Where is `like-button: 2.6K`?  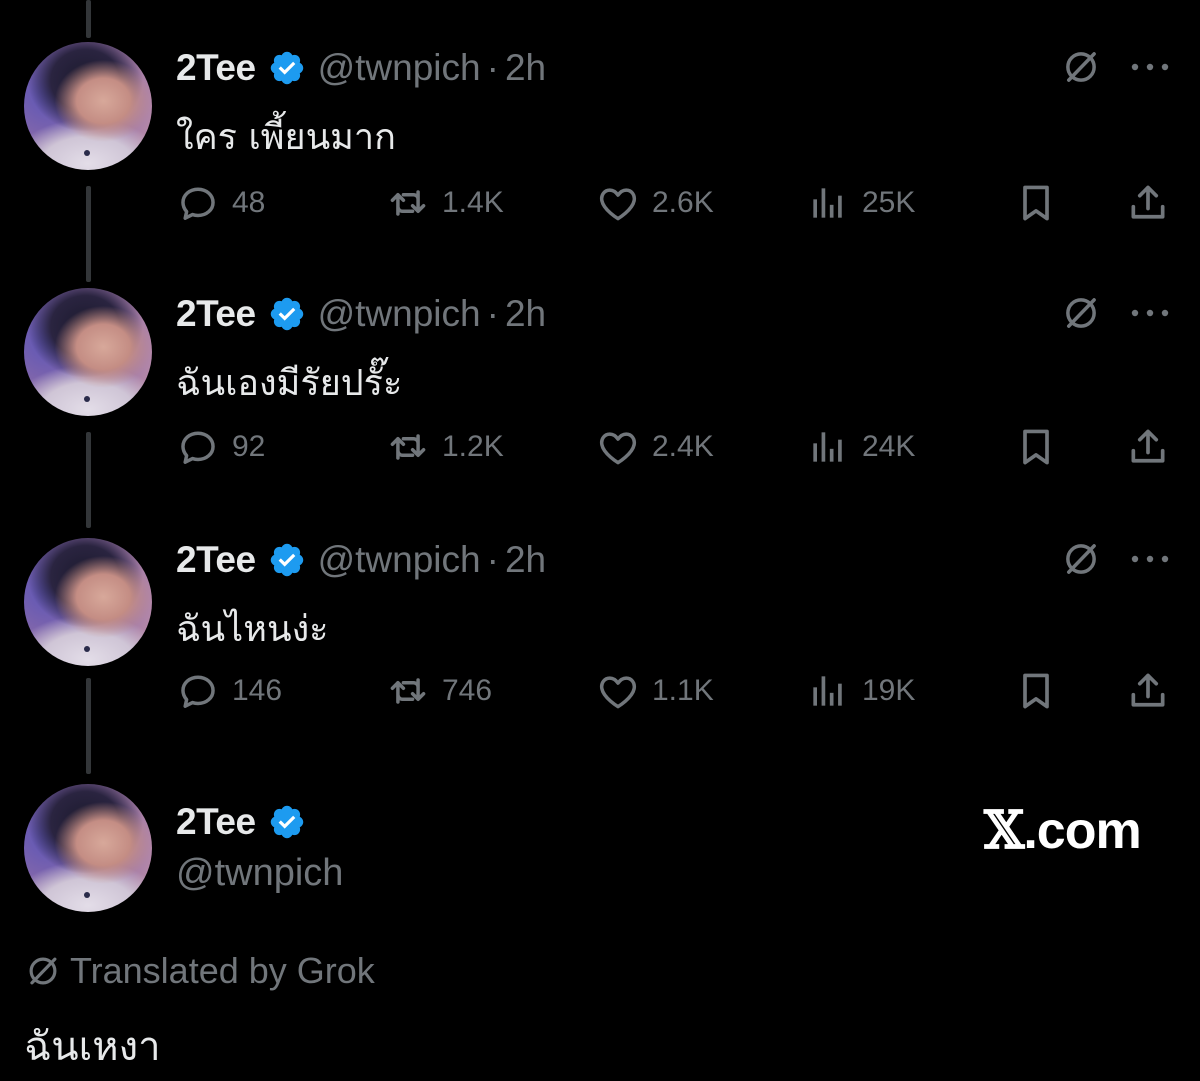
like-button: 2.6K is located at coordinates (655, 203).